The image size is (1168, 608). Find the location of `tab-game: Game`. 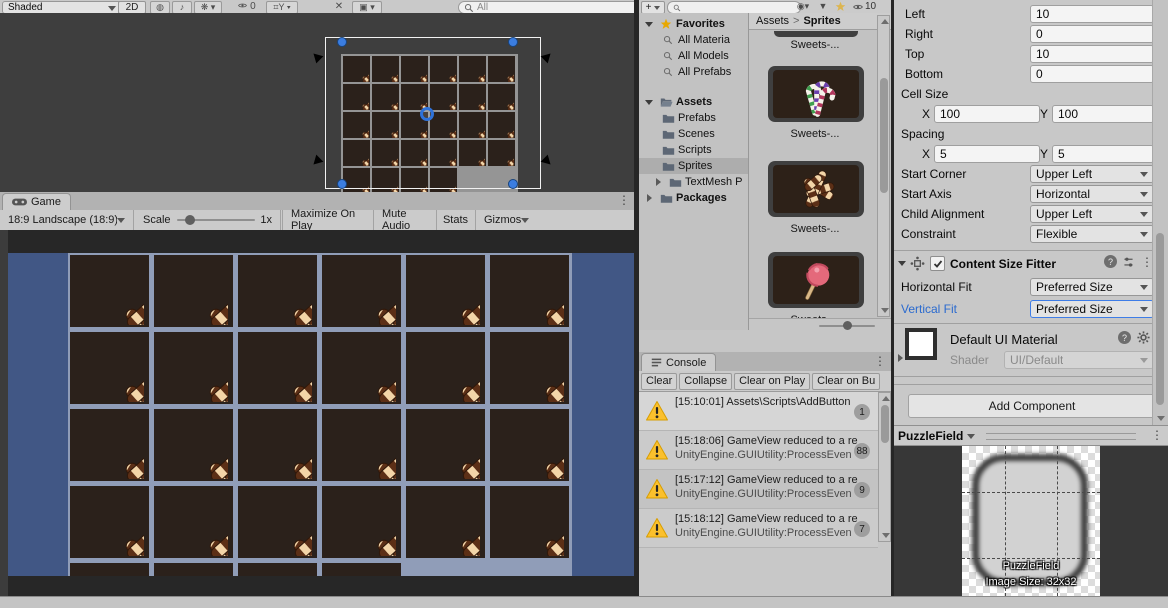

tab-game: Game is located at coordinates (36, 201).